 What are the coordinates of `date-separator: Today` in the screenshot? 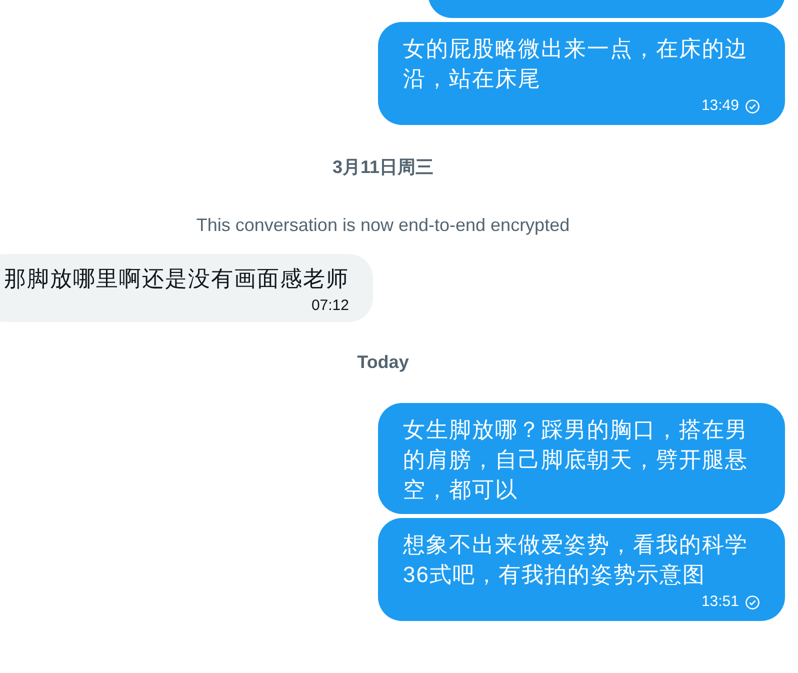 It's located at (383, 362).